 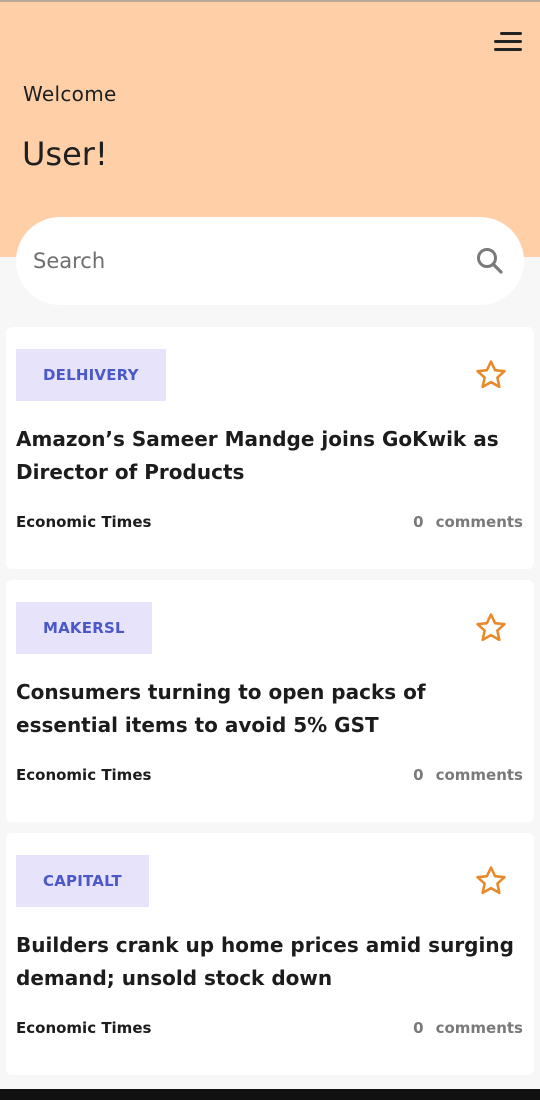 I want to click on category-tag: DELHIVERY, so click(x=91, y=375).